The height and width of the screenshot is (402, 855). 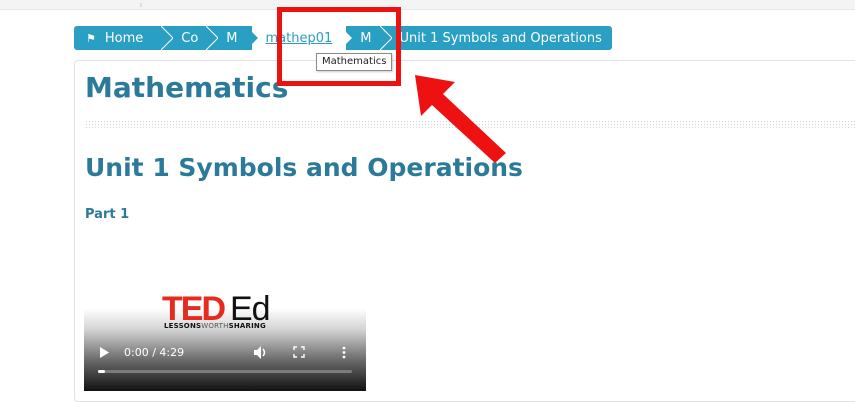 I want to click on top-strip-mark, so click(x=141, y=5).